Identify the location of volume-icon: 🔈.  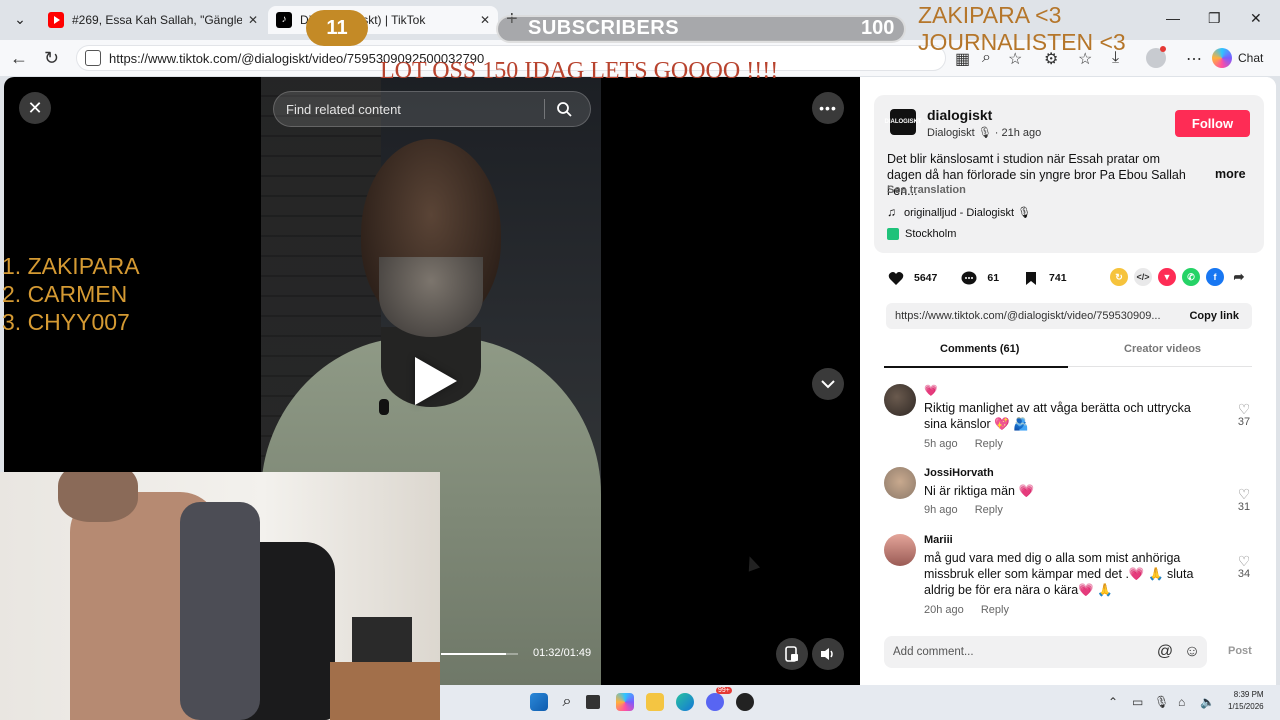
(1207, 702).